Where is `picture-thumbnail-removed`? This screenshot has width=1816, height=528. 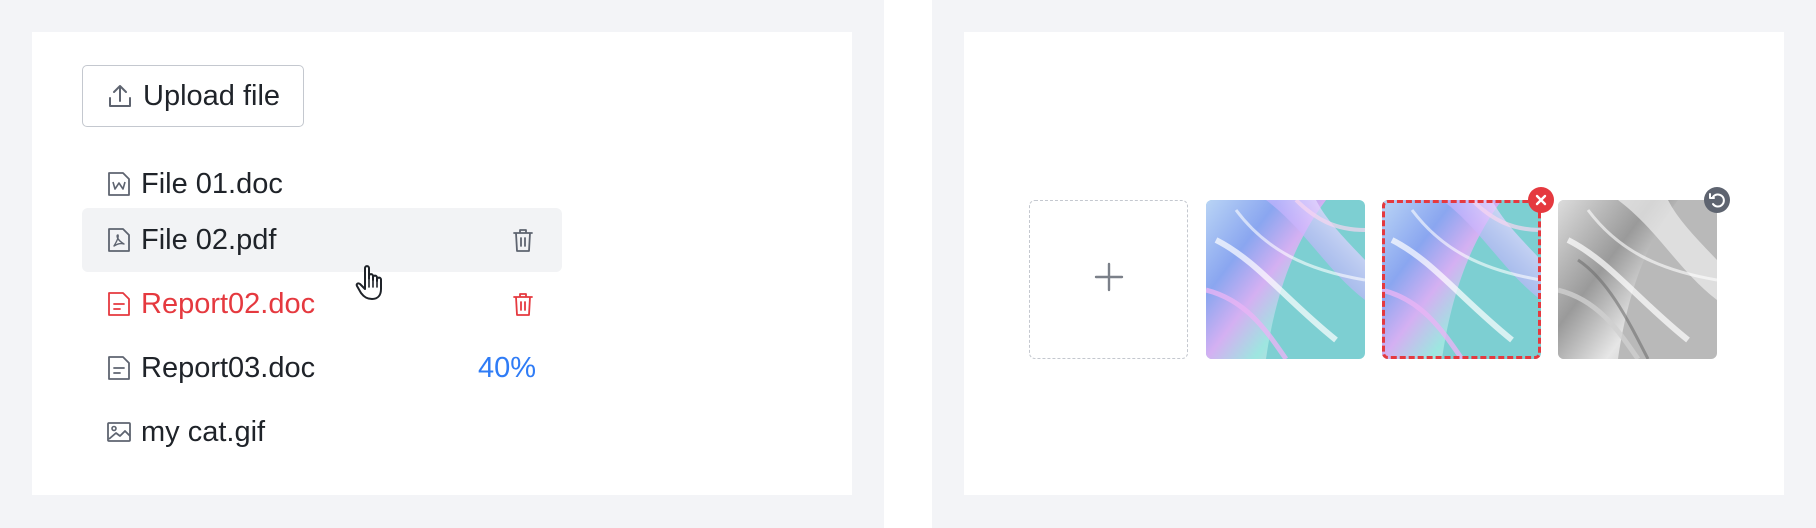
picture-thumbnail-removed is located at coordinates (1637, 279).